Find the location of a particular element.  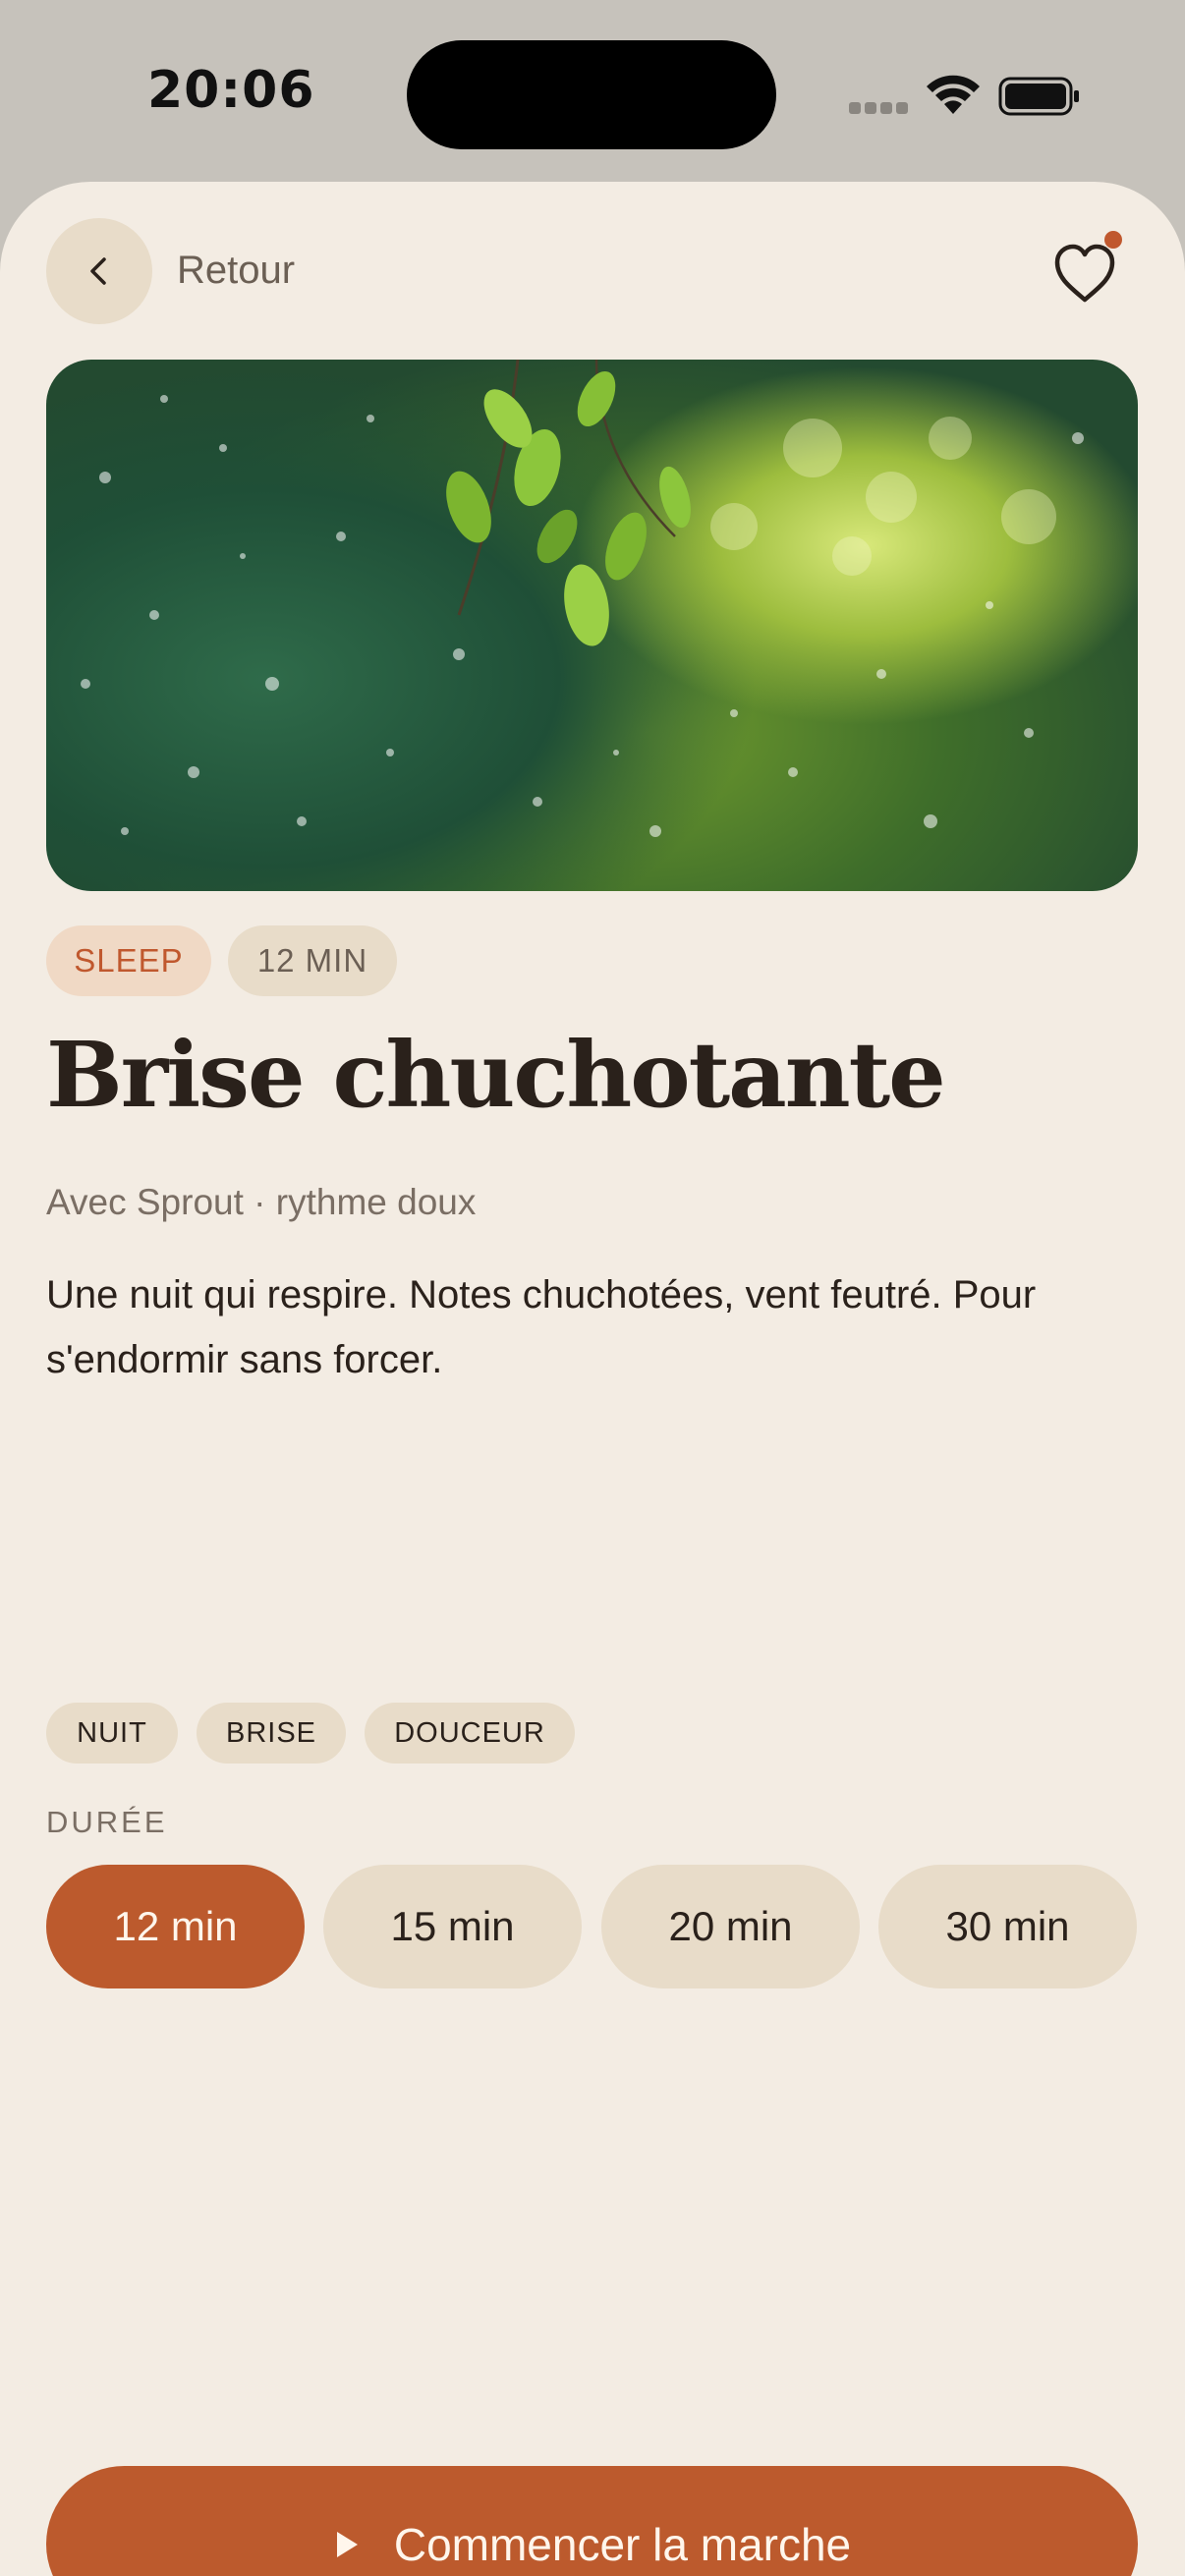

category-chip: SLEEP is located at coordinates (129, 960).